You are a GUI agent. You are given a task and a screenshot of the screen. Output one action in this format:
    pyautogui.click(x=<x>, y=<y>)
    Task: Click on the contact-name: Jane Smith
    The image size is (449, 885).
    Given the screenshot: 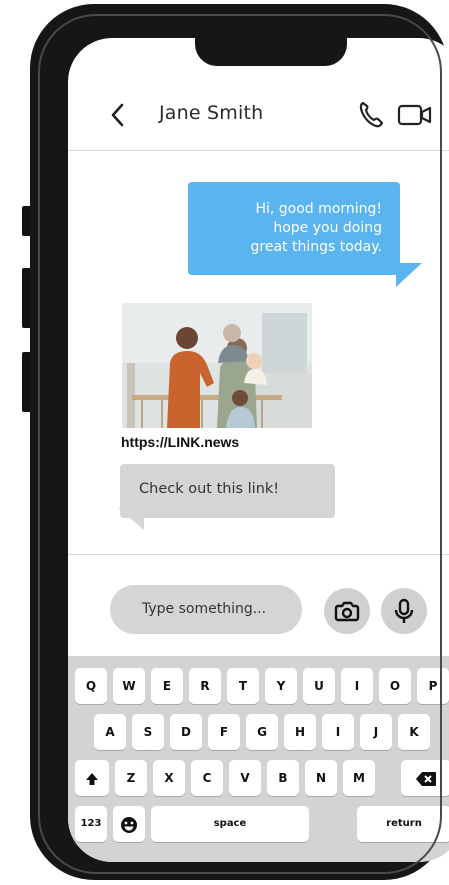 What is the action you would take?
    pyautogui.click(x=211, y=113)
    